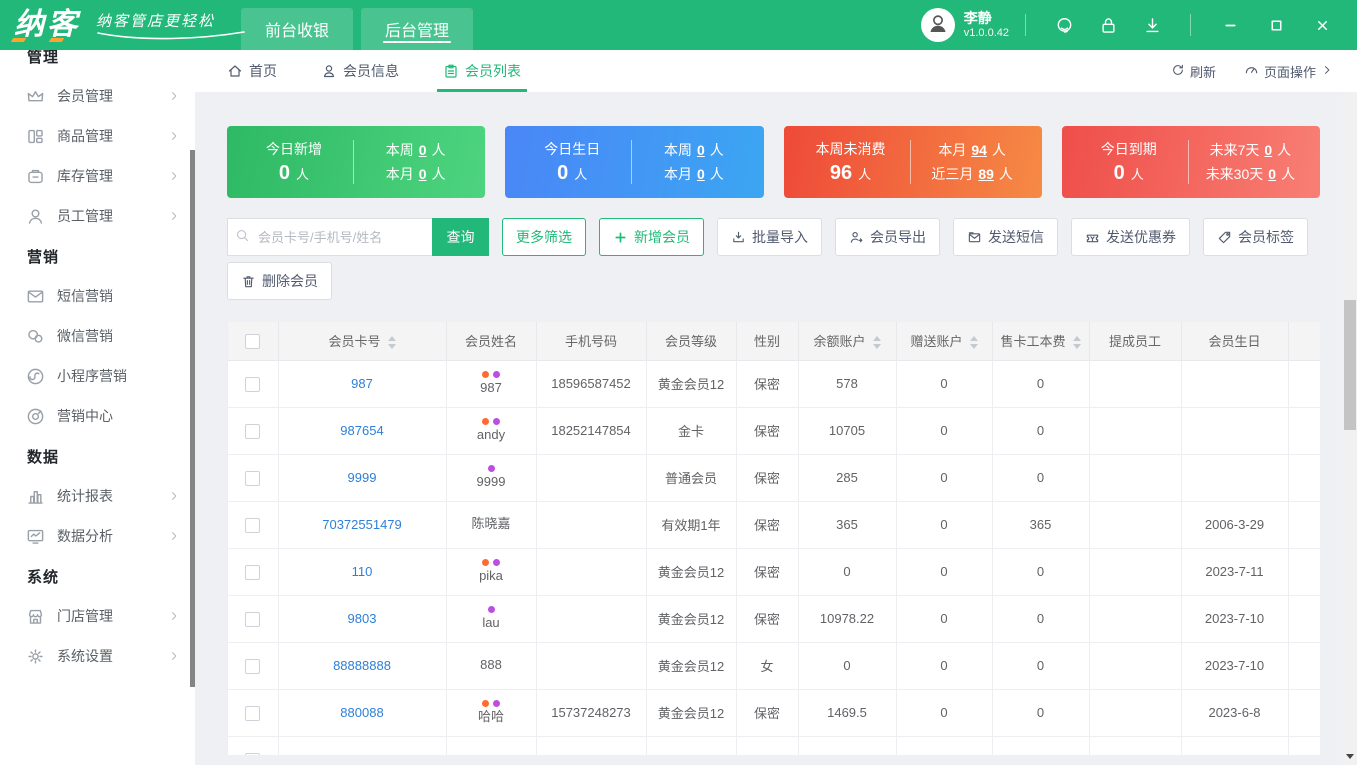  I want to click on download-icon, so click(1152, 25).